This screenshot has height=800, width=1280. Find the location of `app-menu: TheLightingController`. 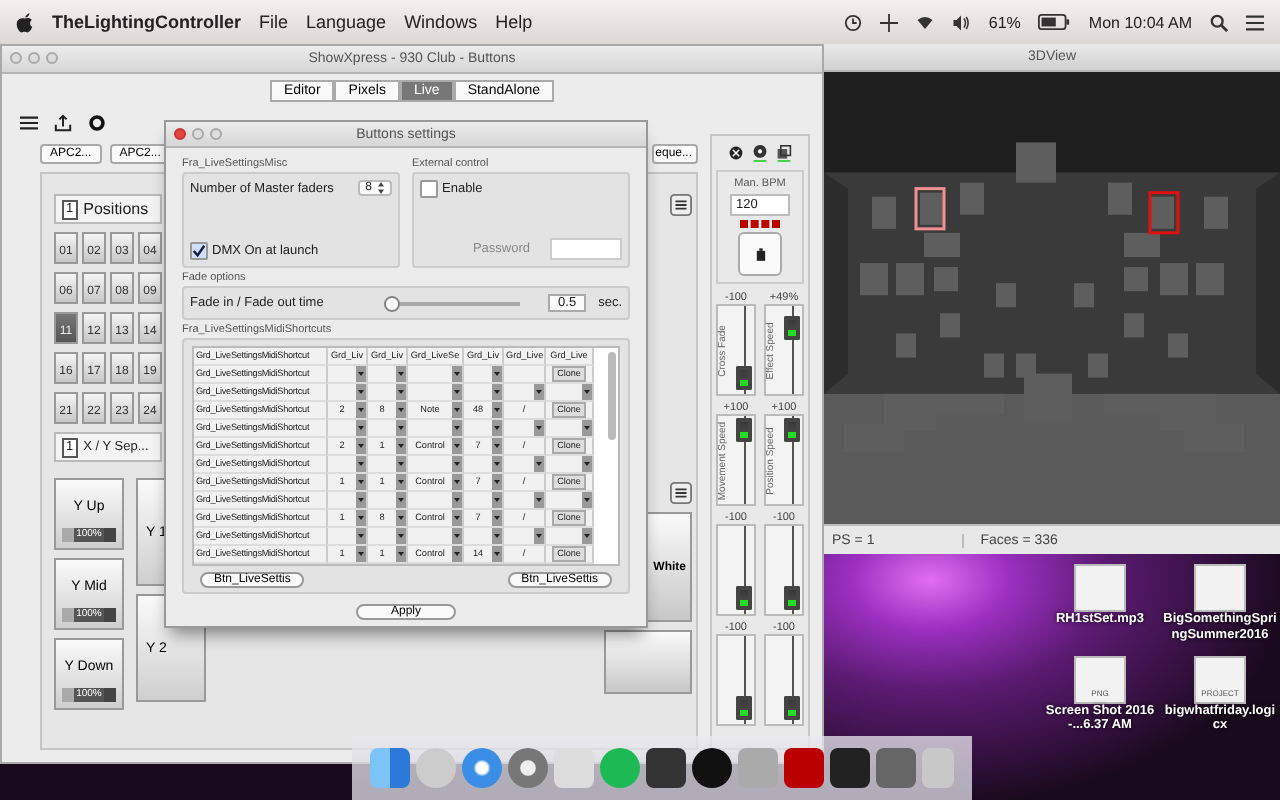

app-menu: TheLightingController is located at coordinates (146, 22).